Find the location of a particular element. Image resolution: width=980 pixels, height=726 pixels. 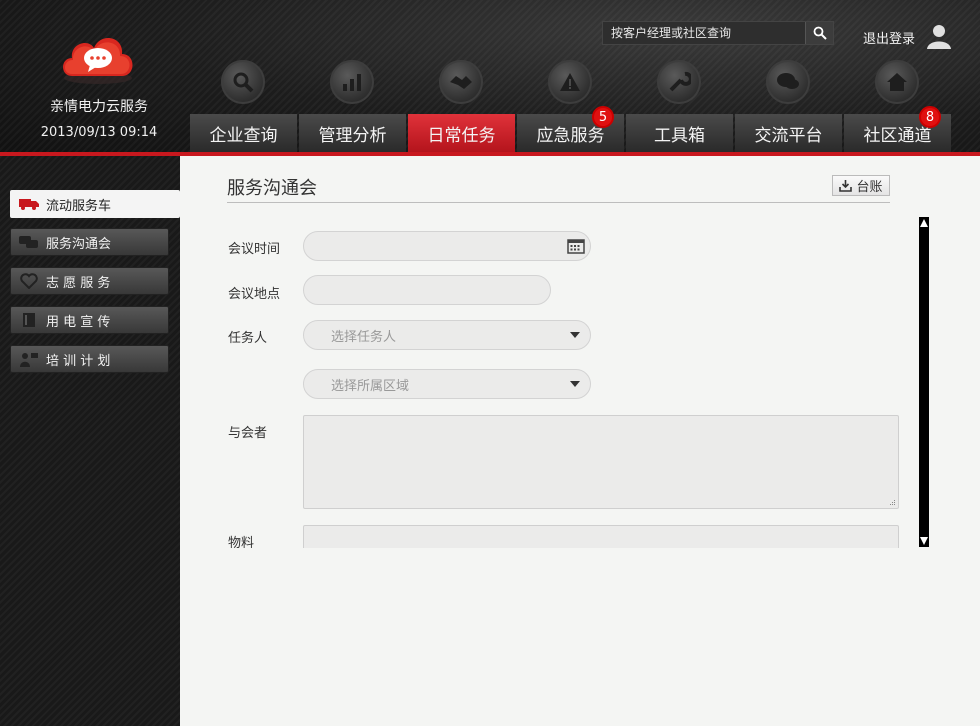

book-icon is located at coordinates (29, 320).